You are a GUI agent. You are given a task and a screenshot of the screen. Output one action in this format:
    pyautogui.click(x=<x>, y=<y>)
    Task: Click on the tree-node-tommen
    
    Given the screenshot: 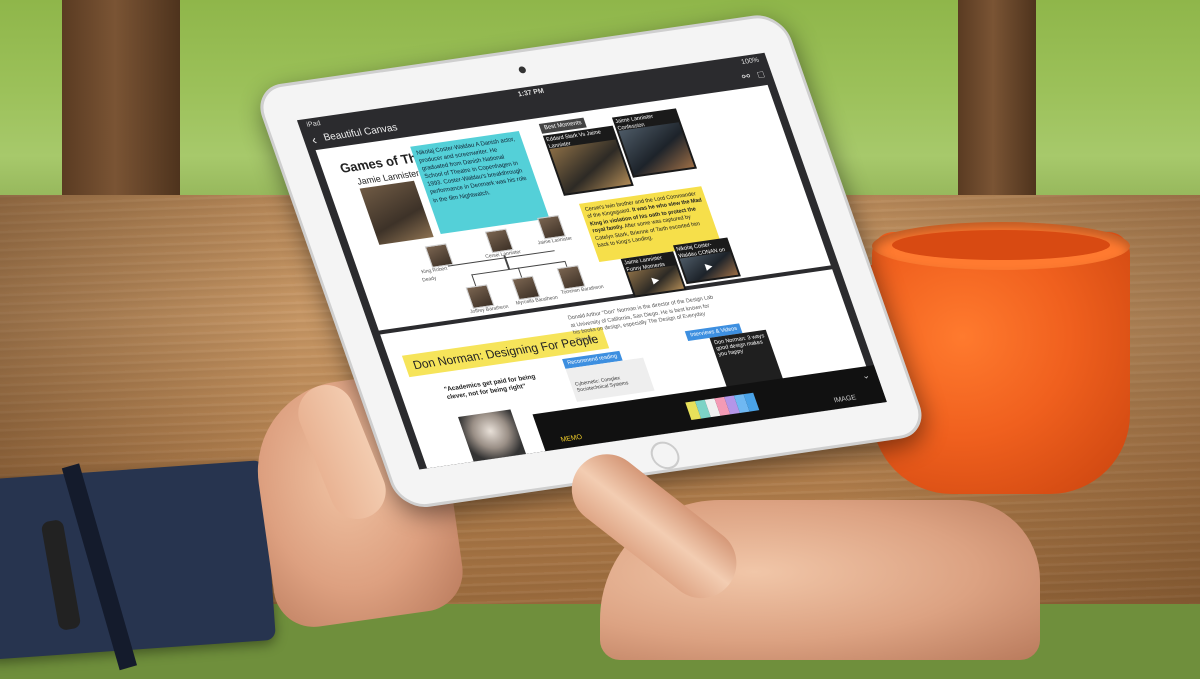 What is the action you would take?
    pyautogui.click(x=571, y=277)
    